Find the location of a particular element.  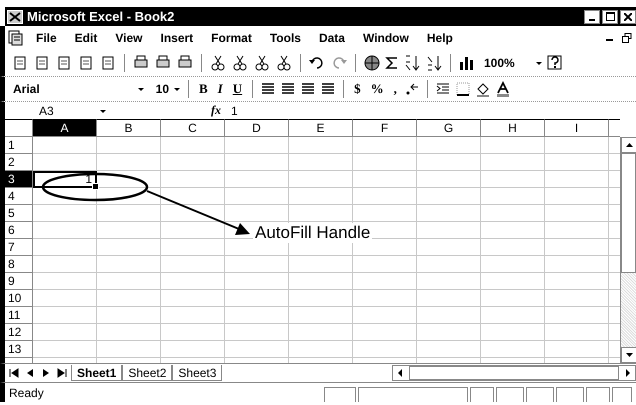

function-button: fx is located at coordinates (219, 110).